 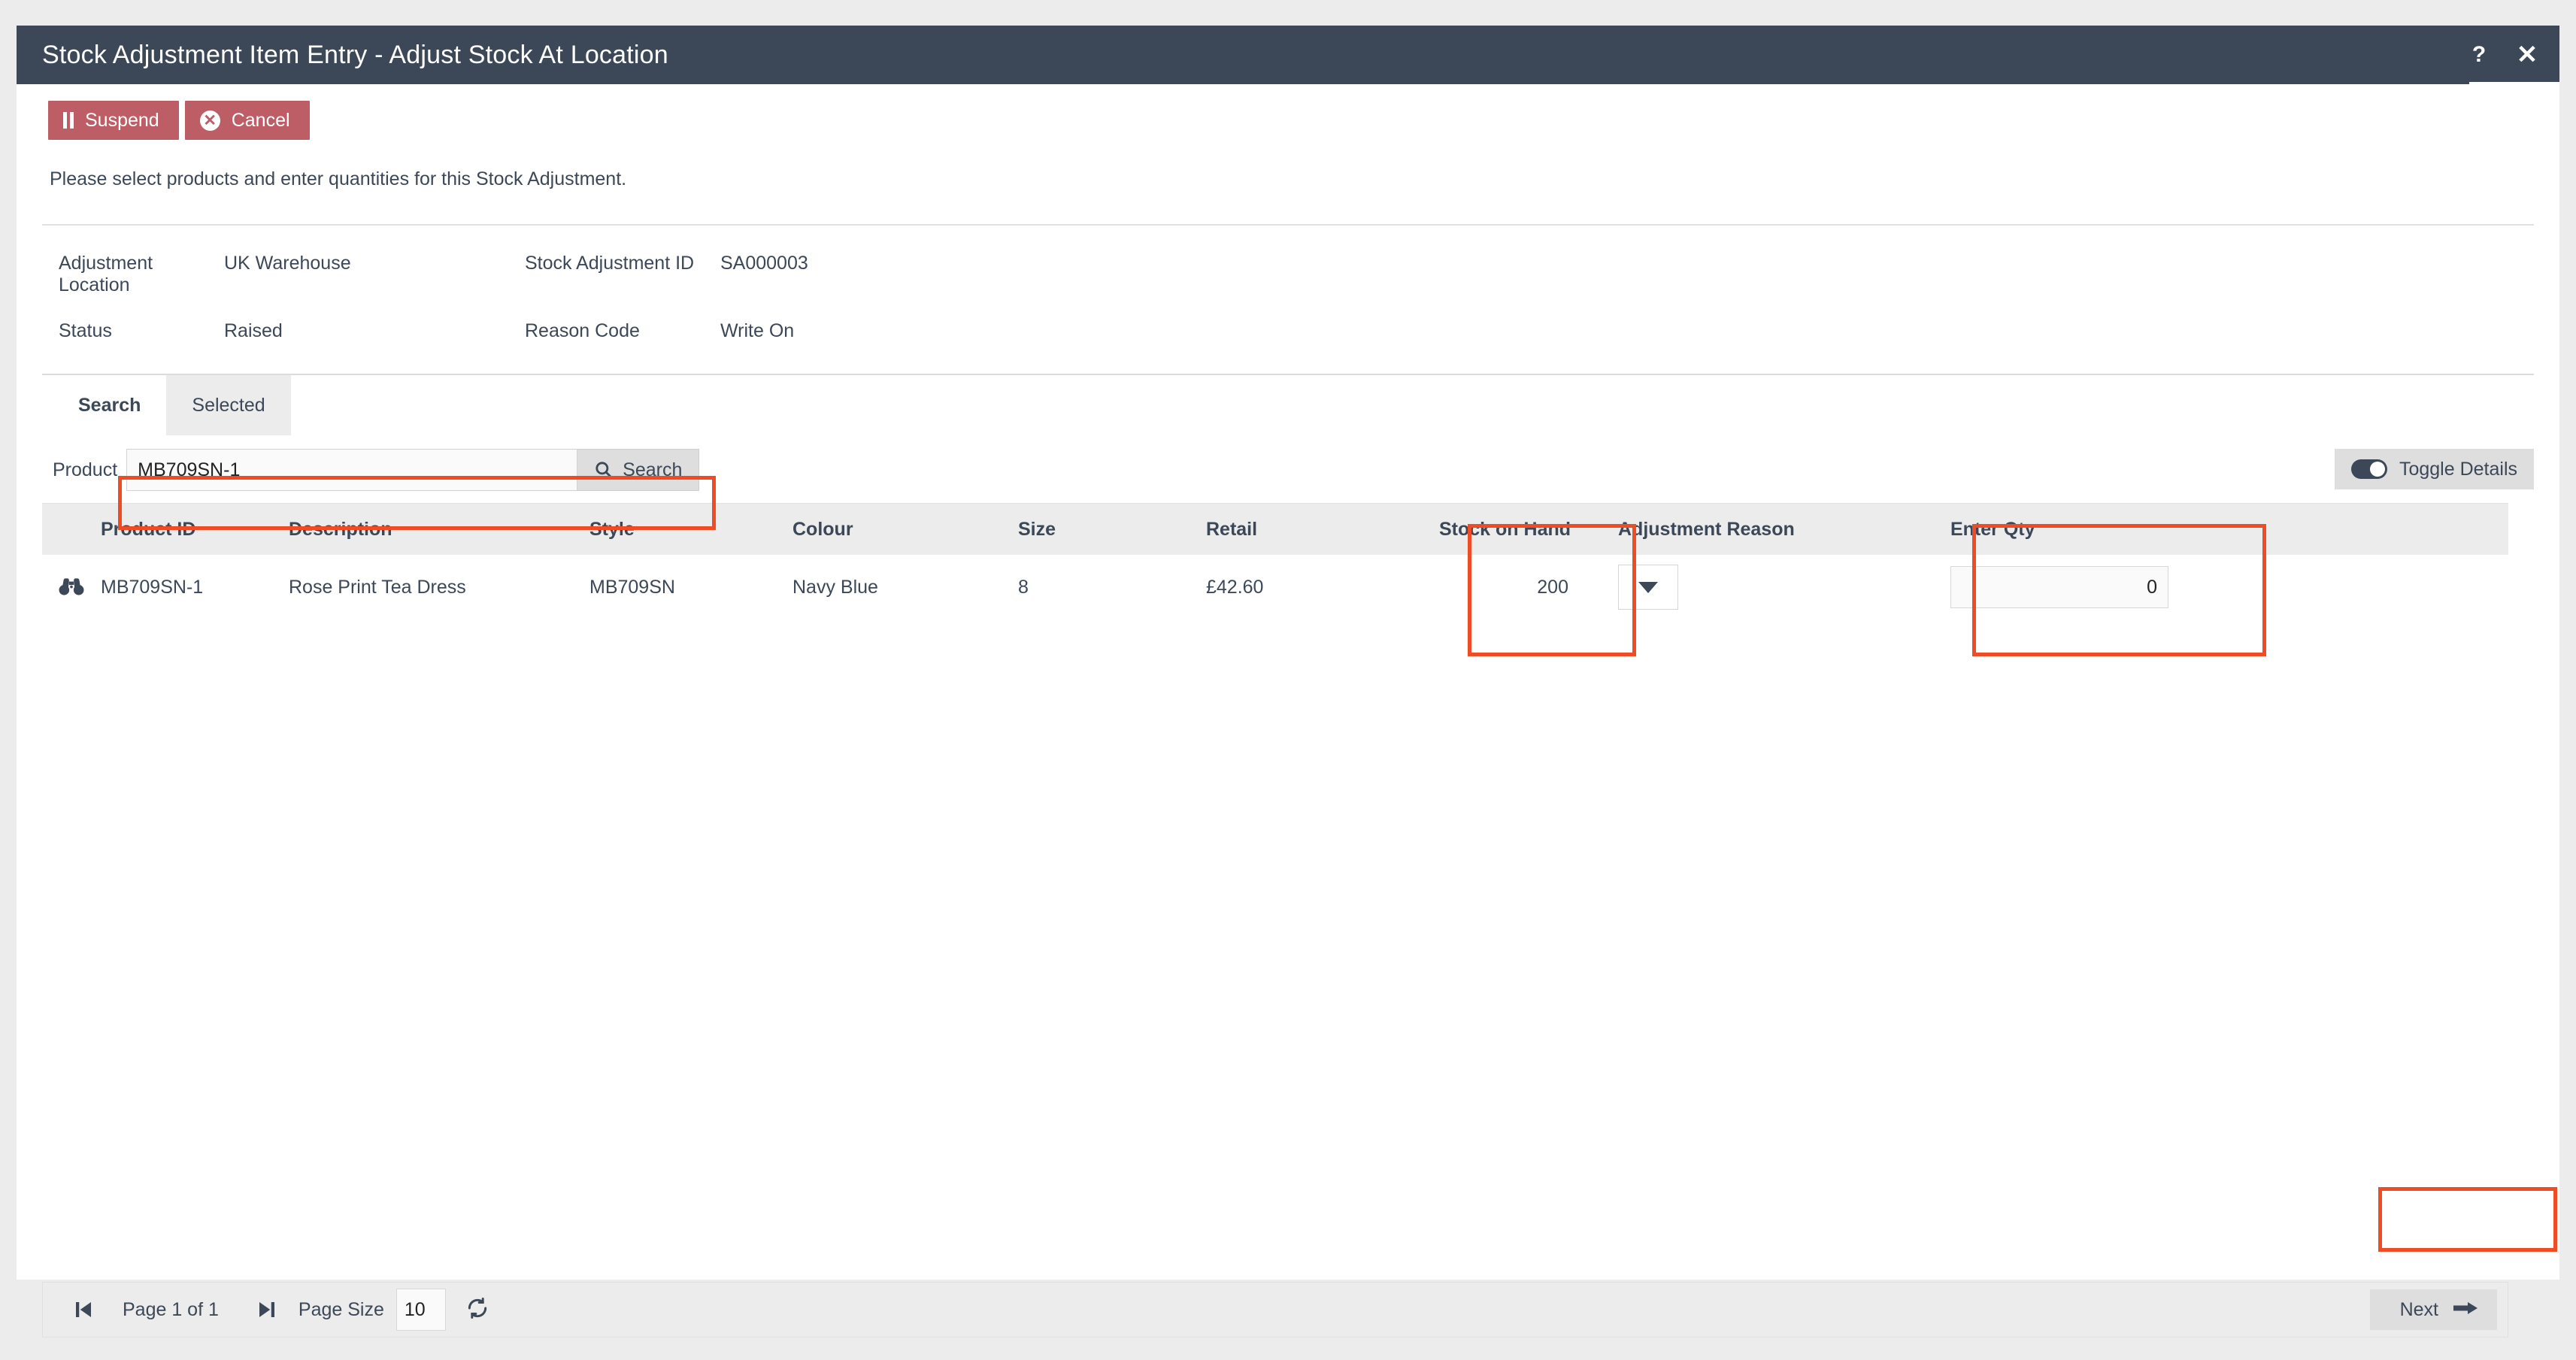 I want to click on title-bar-actions: ? ✕, so click(x=2503, y=55).